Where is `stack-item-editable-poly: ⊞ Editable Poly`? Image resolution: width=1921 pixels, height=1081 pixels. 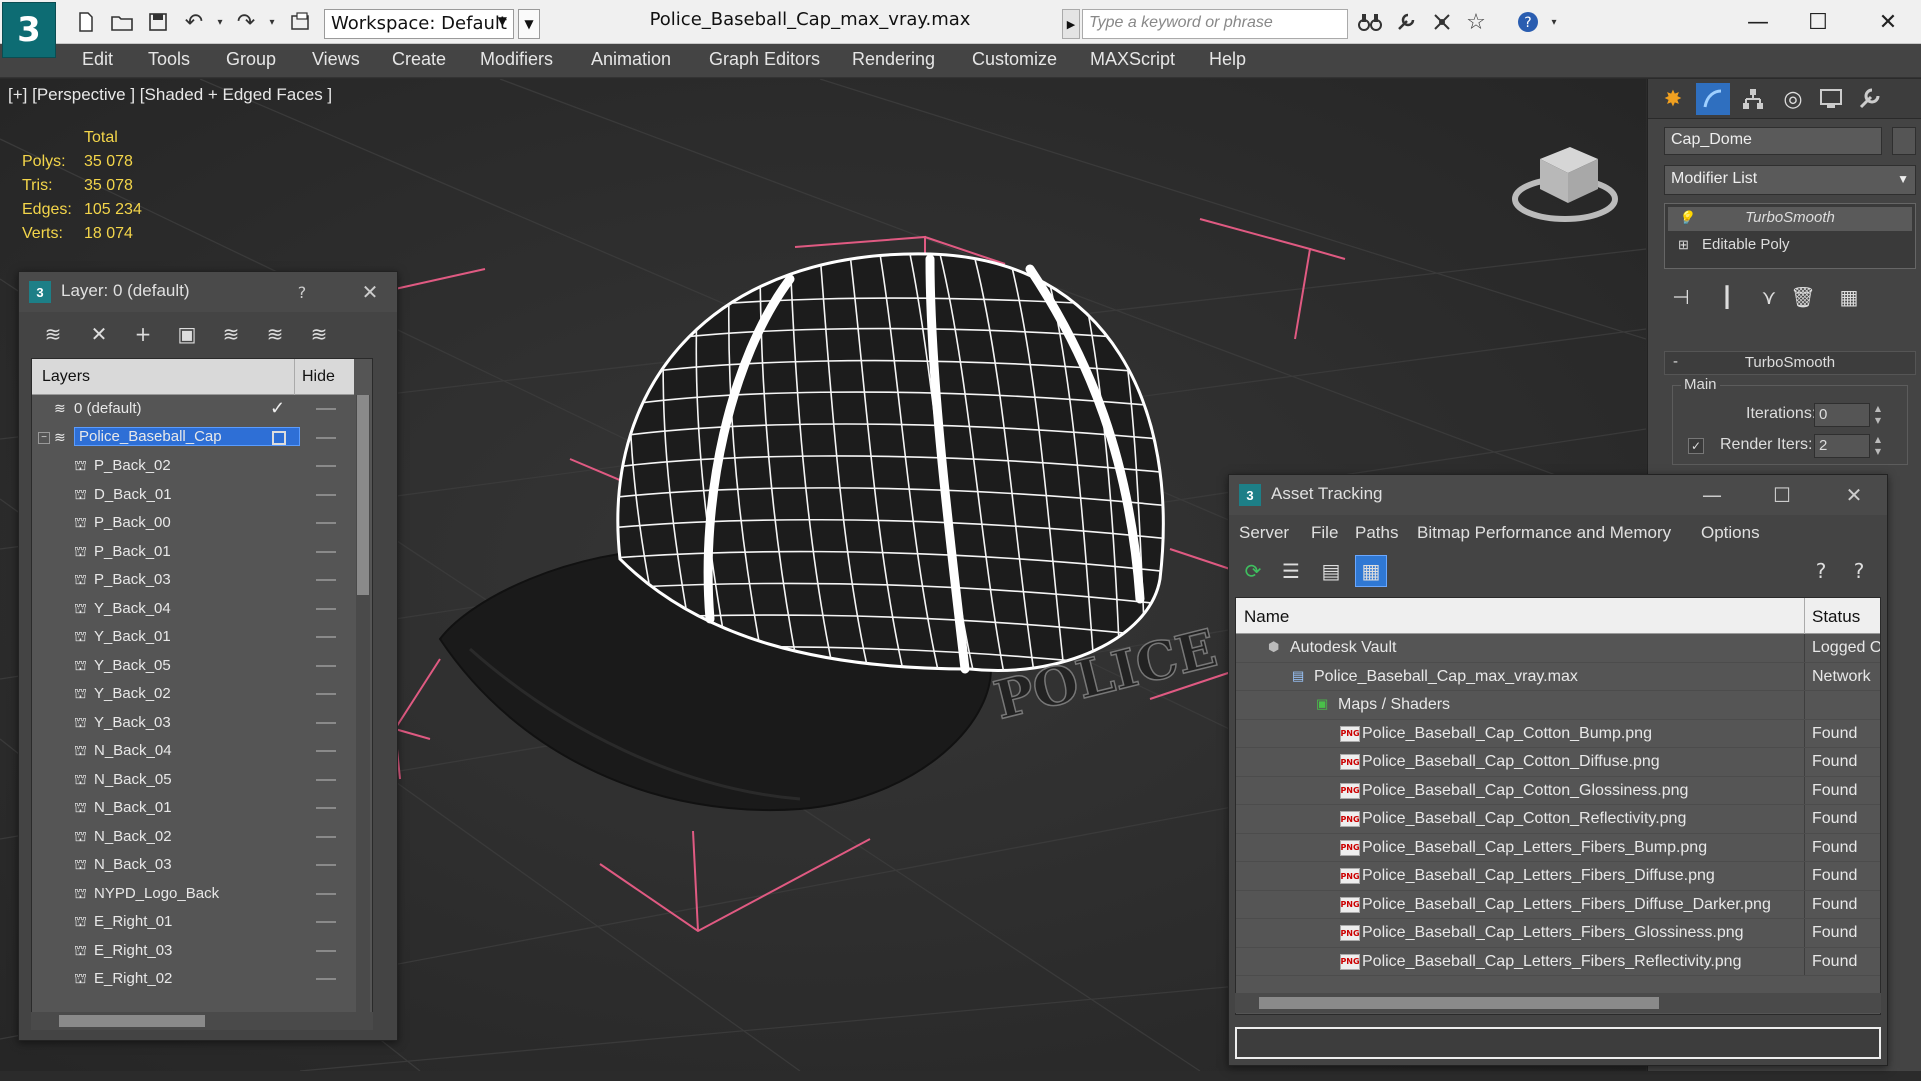 stack-item-editable-poly: ⊞ Editable Poly is located at coordinates (1790, 246).